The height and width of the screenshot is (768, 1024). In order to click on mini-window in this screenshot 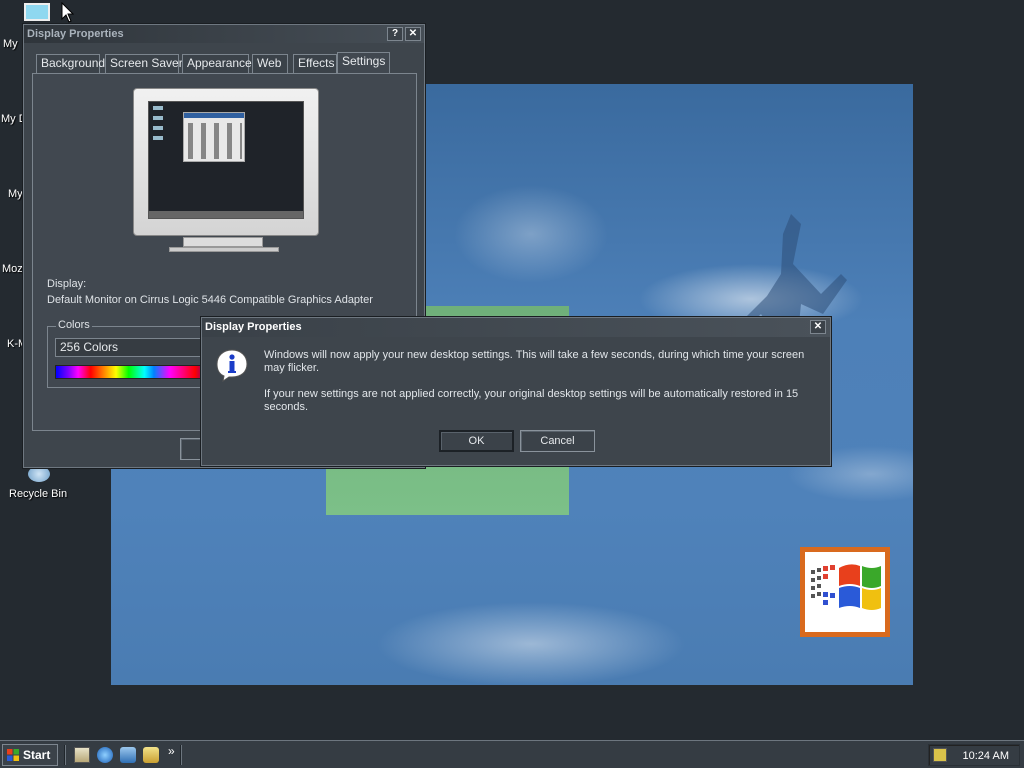, I will do `click(214, 137)`.